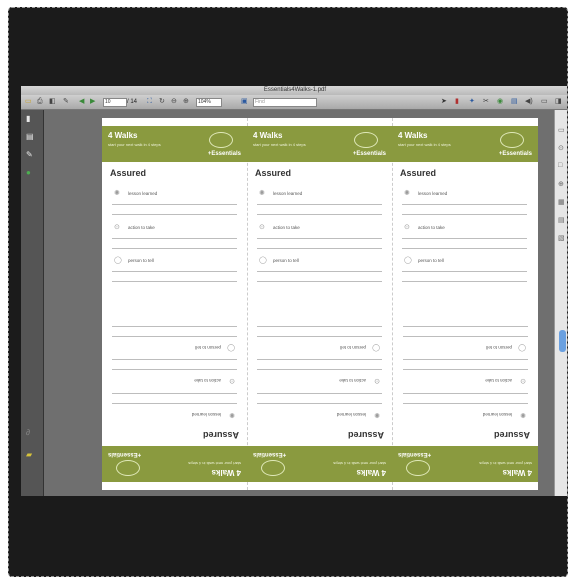 Image resolution: width=574 pixels, height=582 pixels. What do you see at coordinates (28, 102) in the screenshot?
I see `sidebar-toggle-icon: ▭` at bounding box center [28, 102].